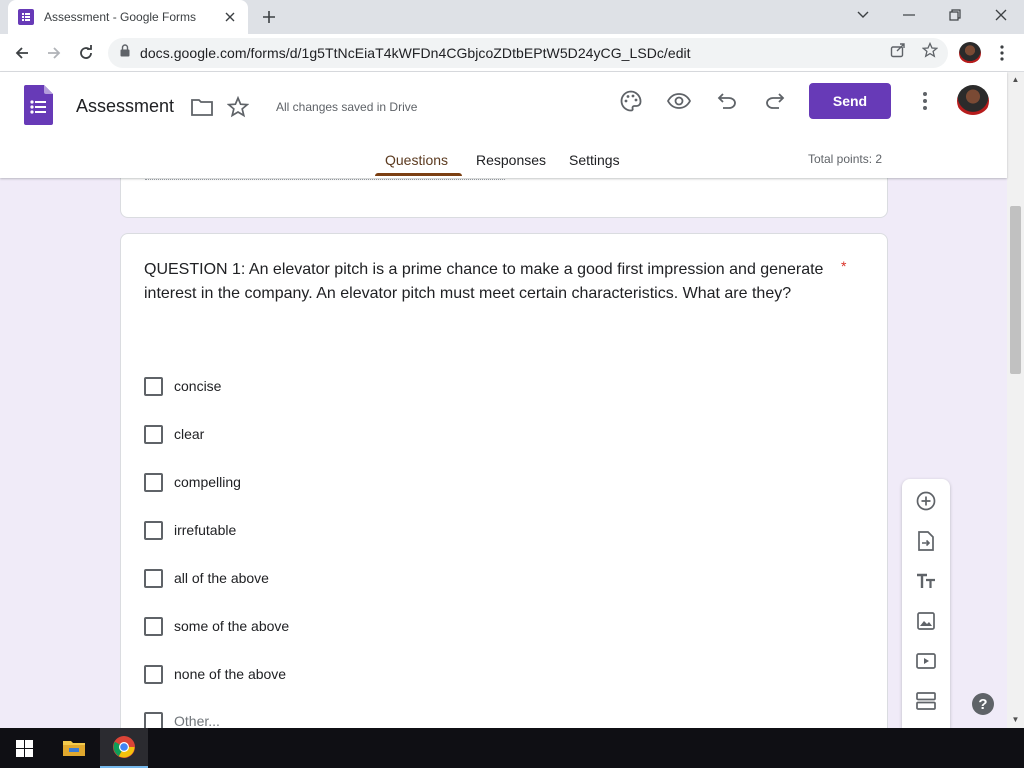 The height and width of the screenshot is (768, 1024). What do you see at coordinates (189, 434) in the screenshot?
I see `option-label: clear` at bounding box center [189, 434].